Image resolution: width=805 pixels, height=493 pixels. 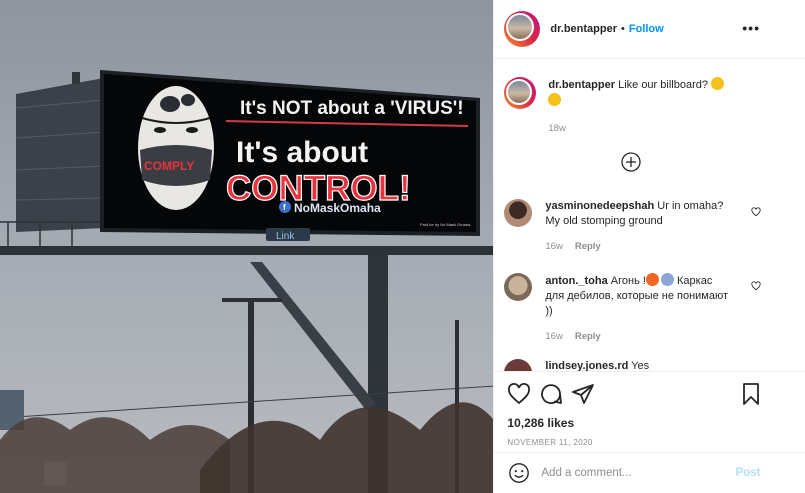 What do you see at coordinates (751, 28) in the screenshot?
I see `more-options-icon: •••` at bounding box center [751, 28].